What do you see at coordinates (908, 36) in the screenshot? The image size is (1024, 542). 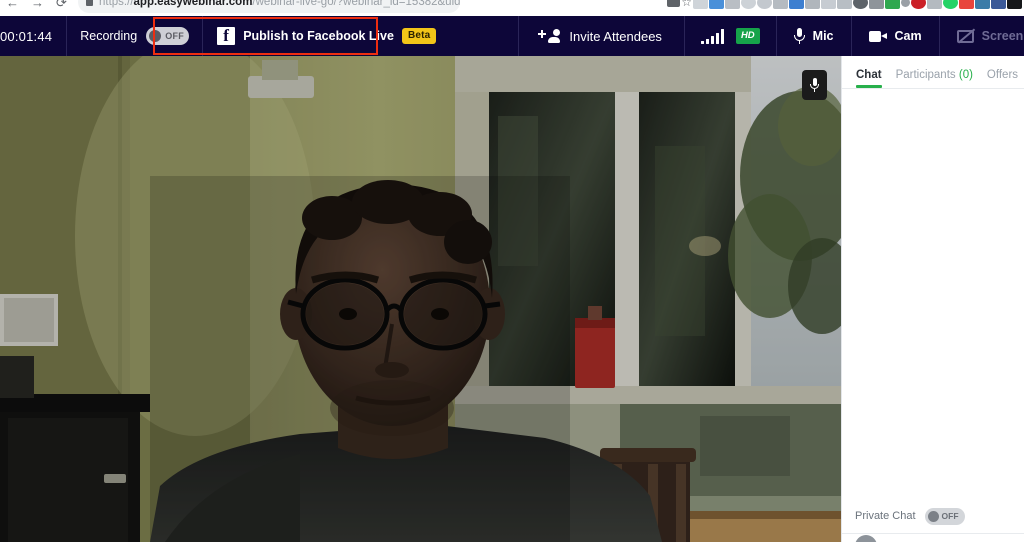 I see `cam-label: Cam` at bounding box center [908, 36].